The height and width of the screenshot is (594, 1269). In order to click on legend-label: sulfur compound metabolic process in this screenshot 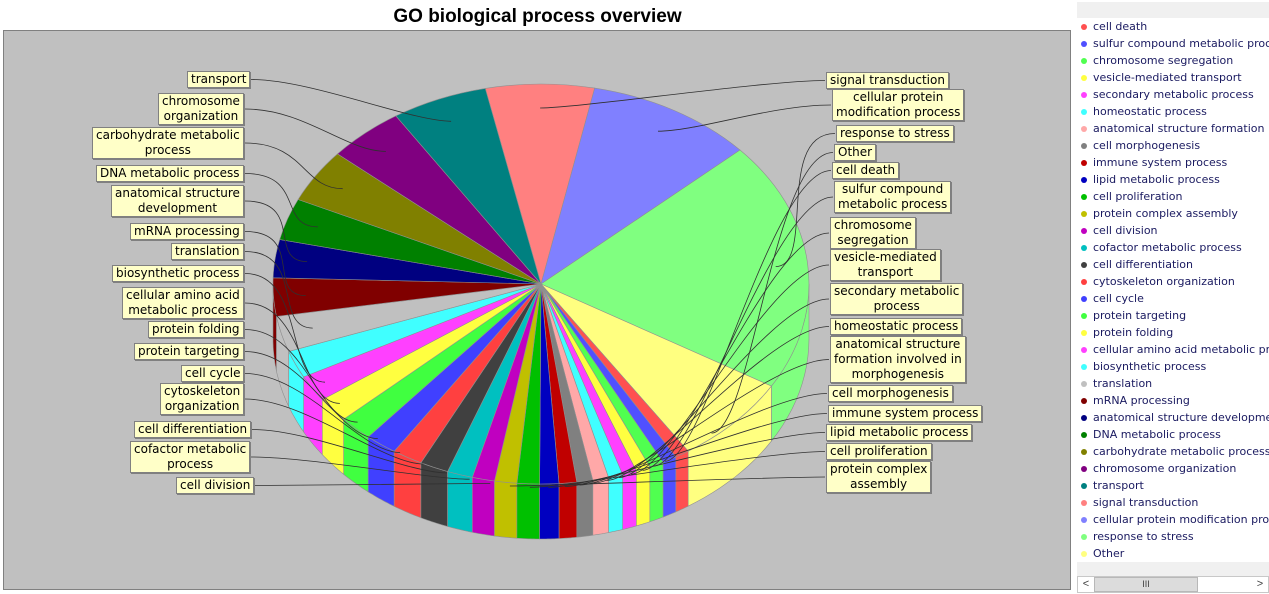, I will do `click(1181, 43)`.